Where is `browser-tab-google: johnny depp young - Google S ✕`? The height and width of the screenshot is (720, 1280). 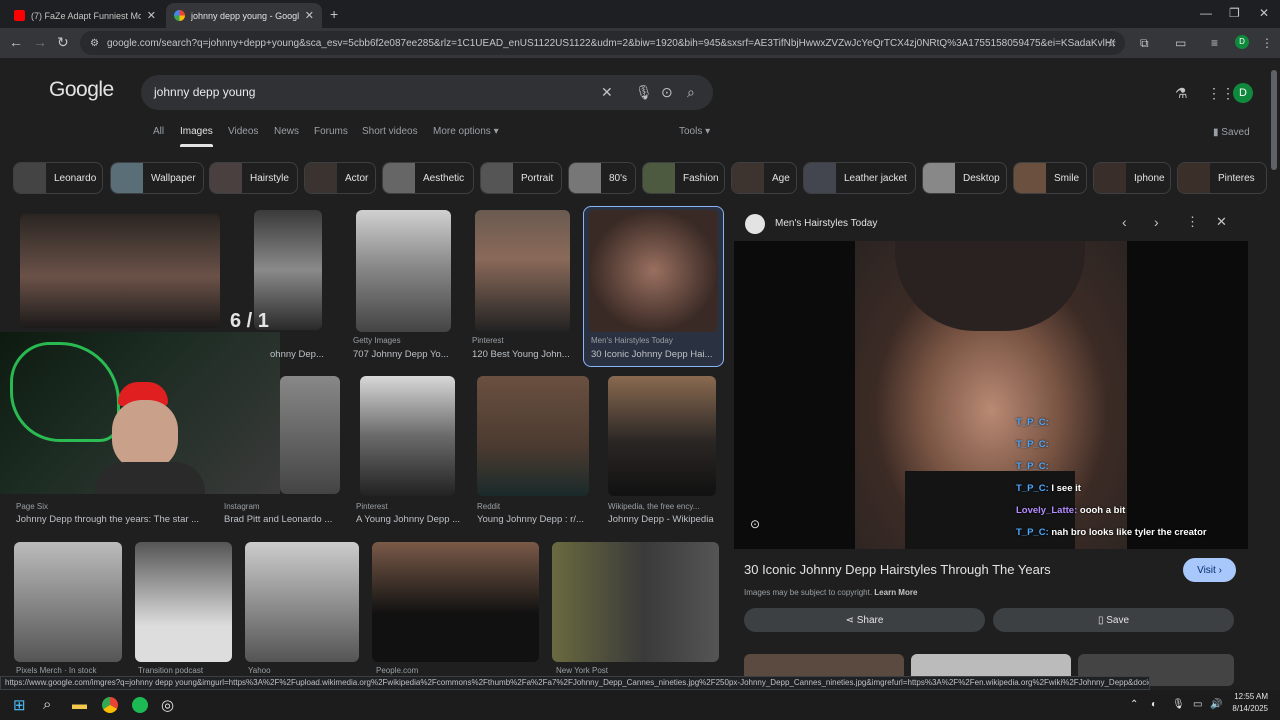
browser-tab-google: johnny depp young - Google S ✕ is located at coordinates (244, 15).